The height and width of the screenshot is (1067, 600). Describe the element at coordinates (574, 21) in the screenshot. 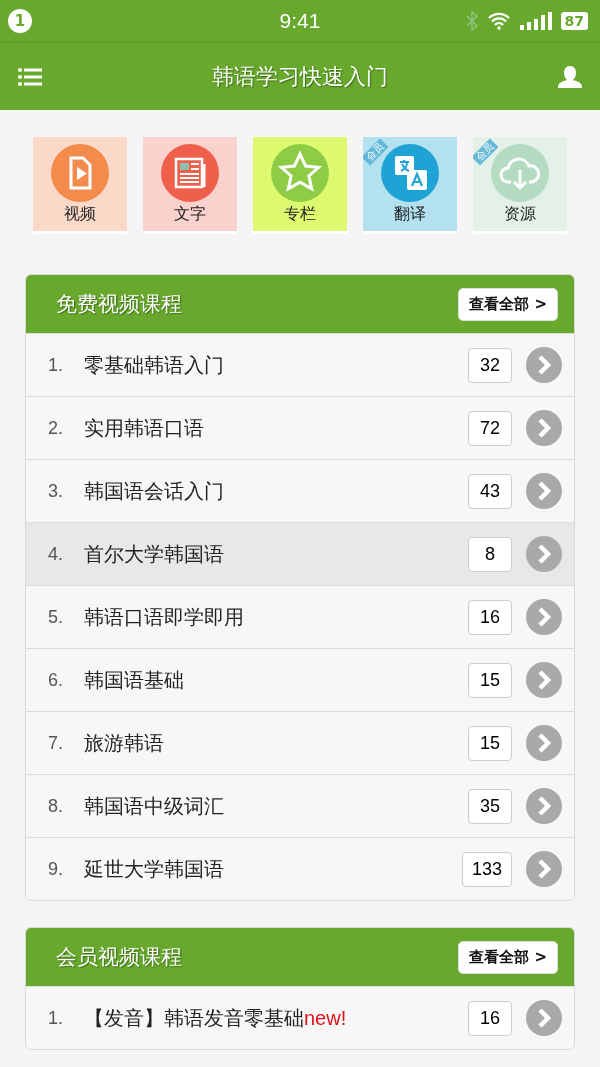

I see `battery-level: 87` at that location.